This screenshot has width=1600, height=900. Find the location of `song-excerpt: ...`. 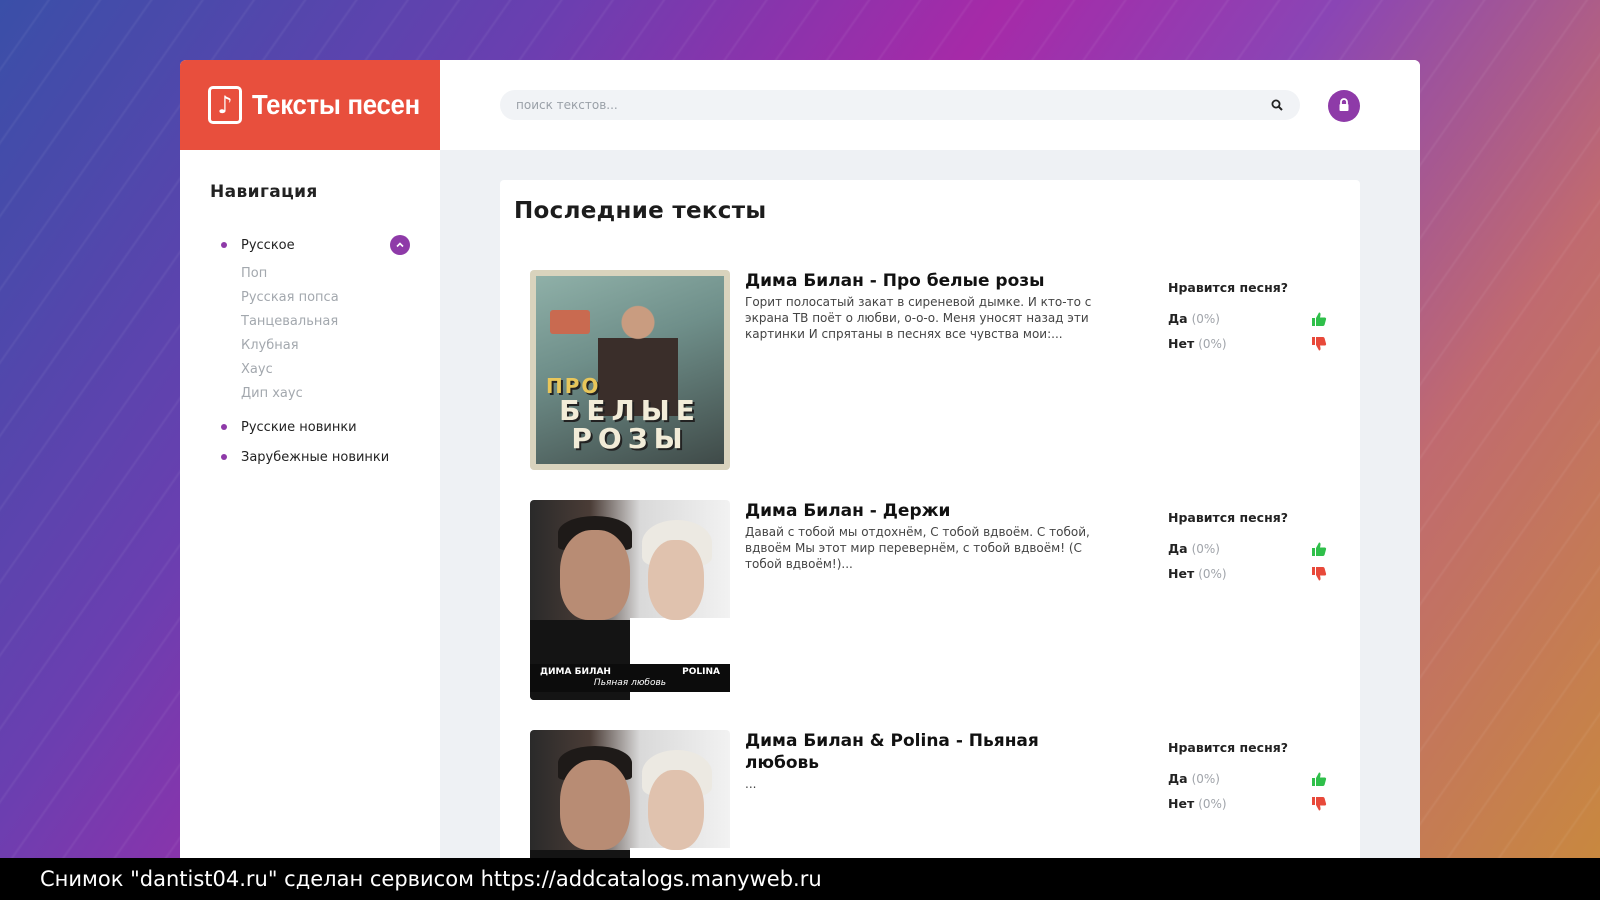

song-excerpt: ... is located at coordinates (751, 784).